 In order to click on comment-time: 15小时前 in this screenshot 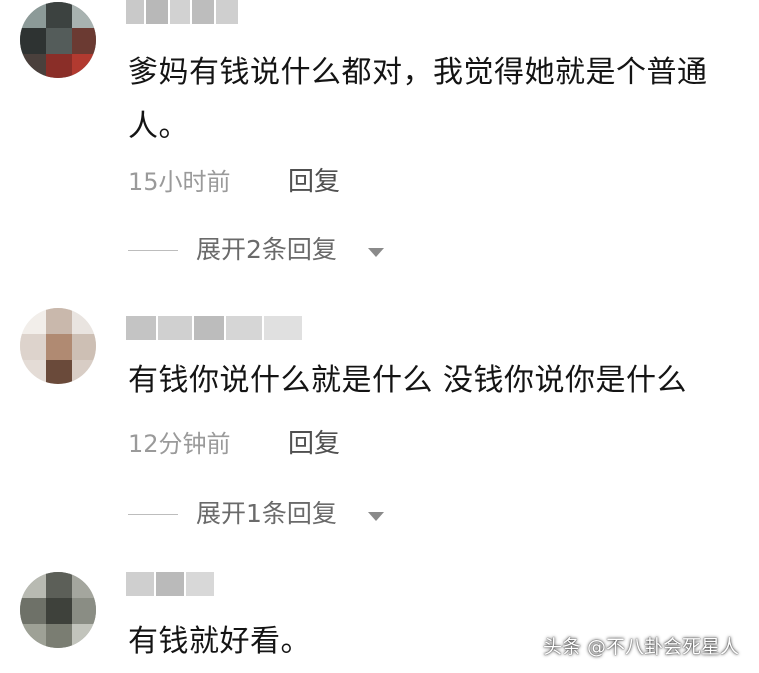, I will do `click(179, 182)`.